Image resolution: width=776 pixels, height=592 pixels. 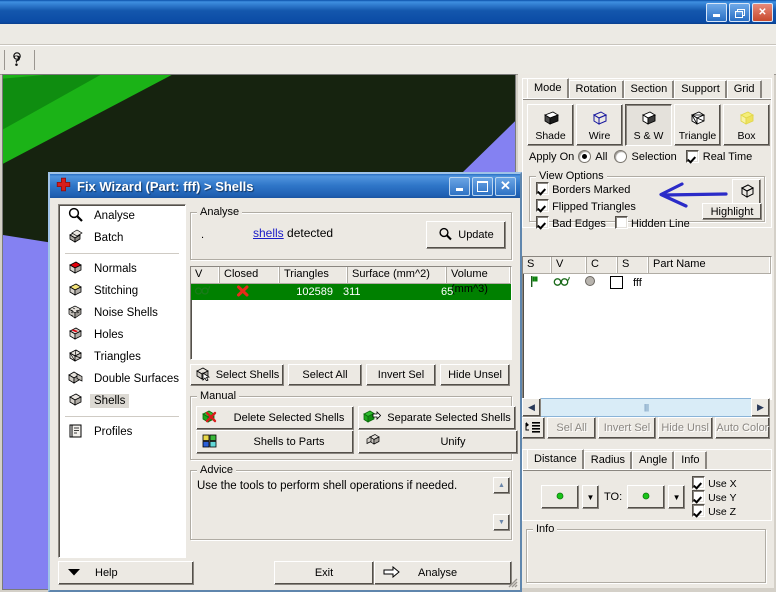 I want to click on highlight-button: Highlight, so click(x=732, y=211).